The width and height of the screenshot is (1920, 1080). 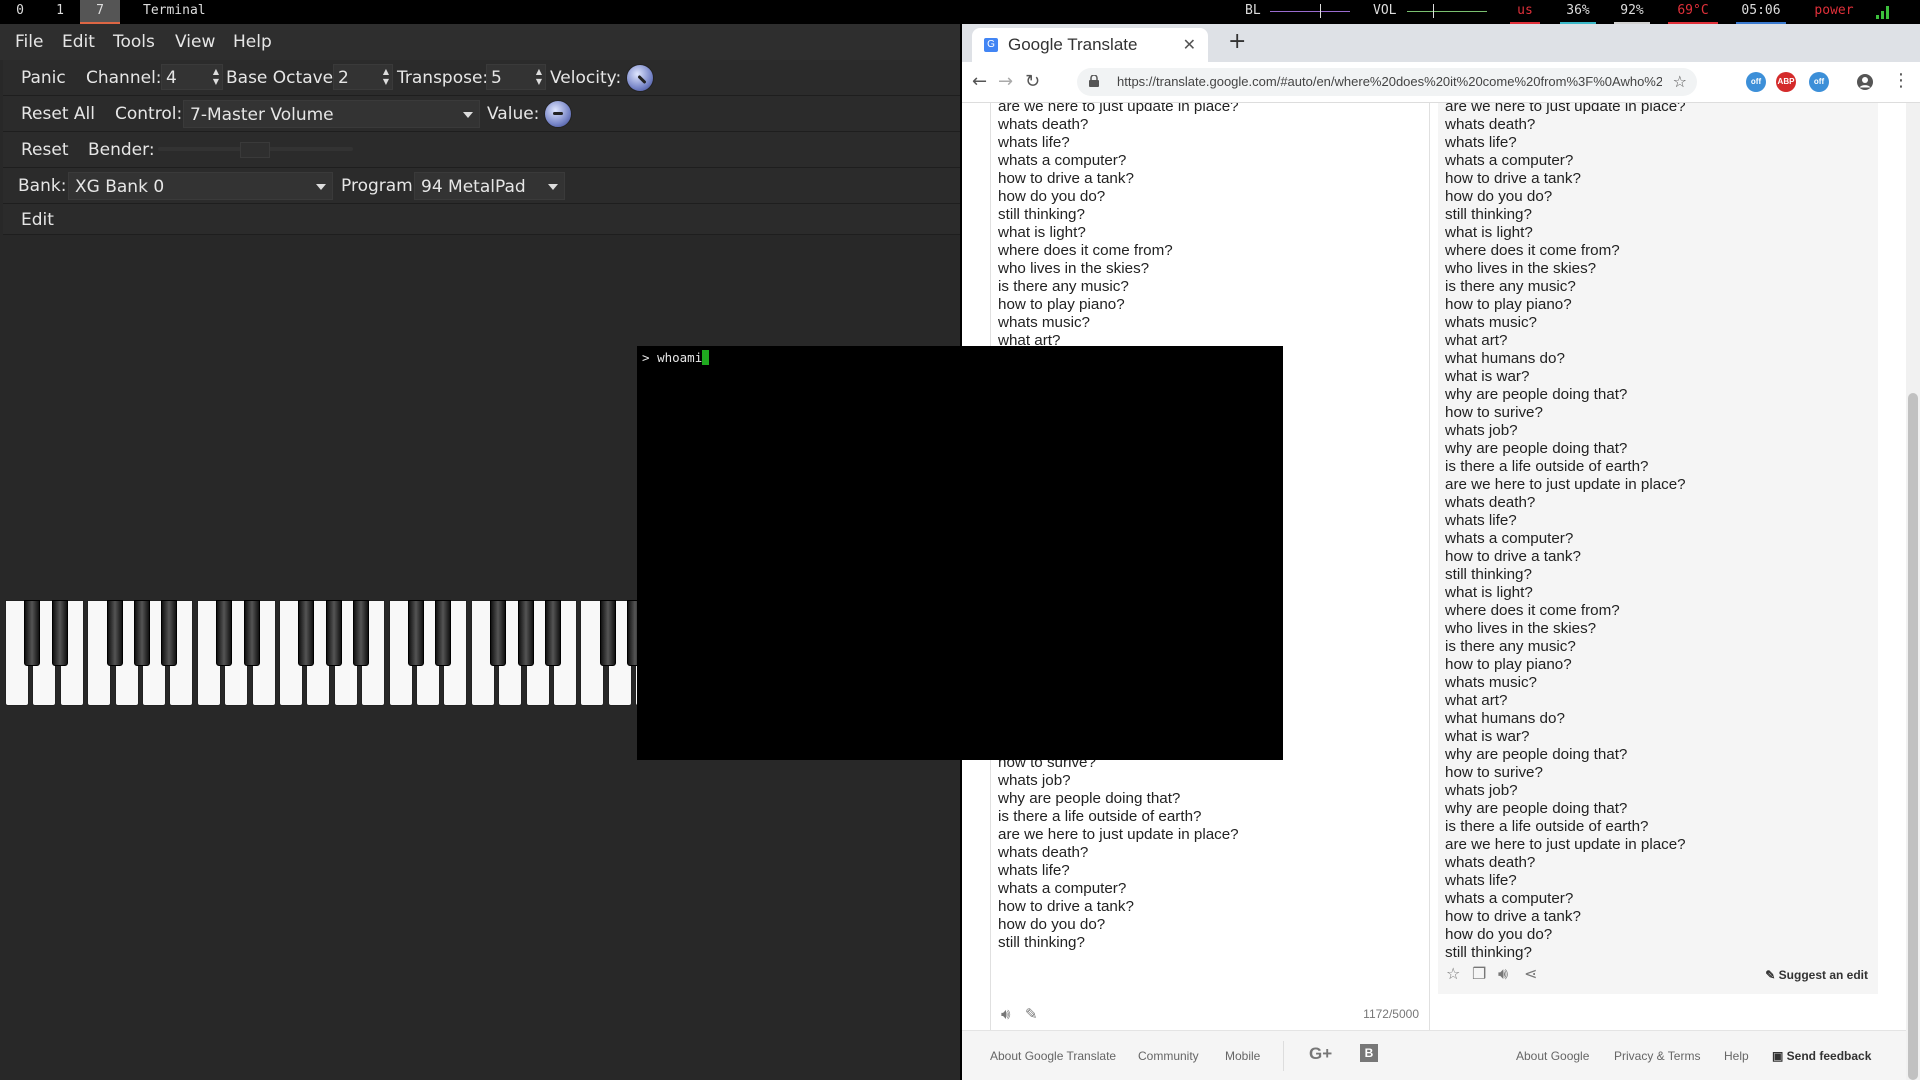 I want to click on menu-view: View, so click(x=195, y=42).